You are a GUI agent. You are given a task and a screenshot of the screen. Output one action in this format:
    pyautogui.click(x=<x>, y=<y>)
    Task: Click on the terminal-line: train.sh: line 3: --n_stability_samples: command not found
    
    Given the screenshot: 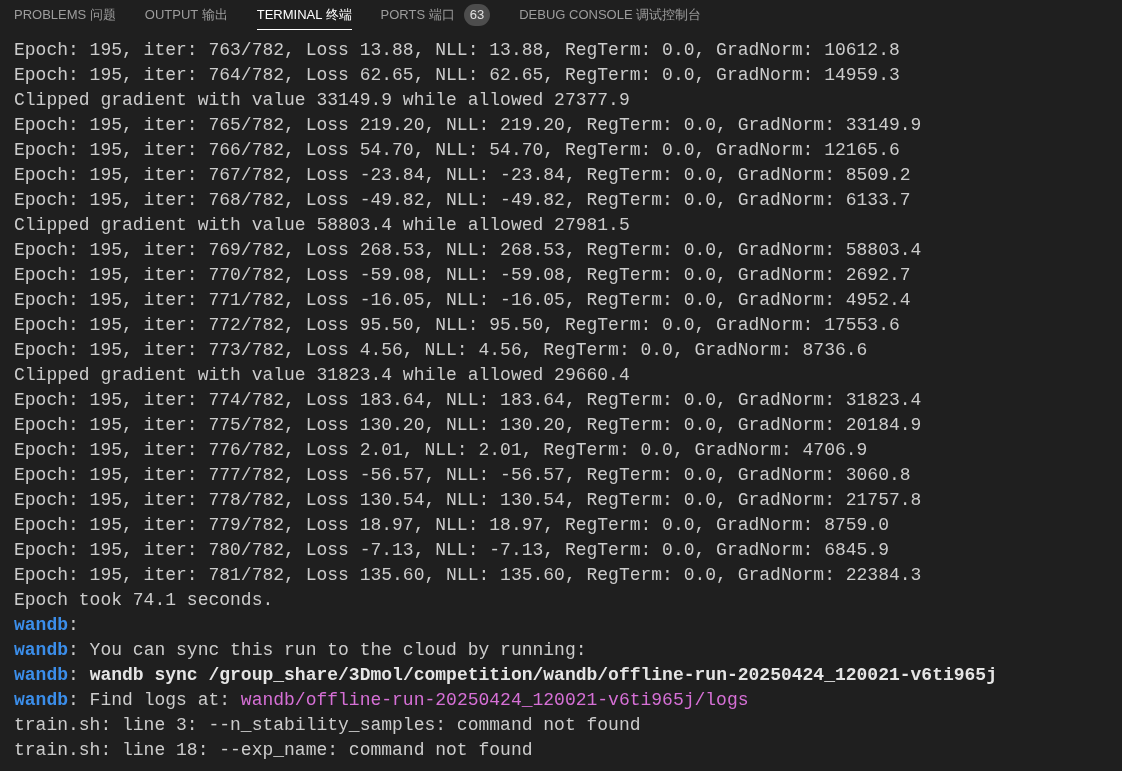 What is the action you would take?
    pyautogui.click(x=328, y=725)
    